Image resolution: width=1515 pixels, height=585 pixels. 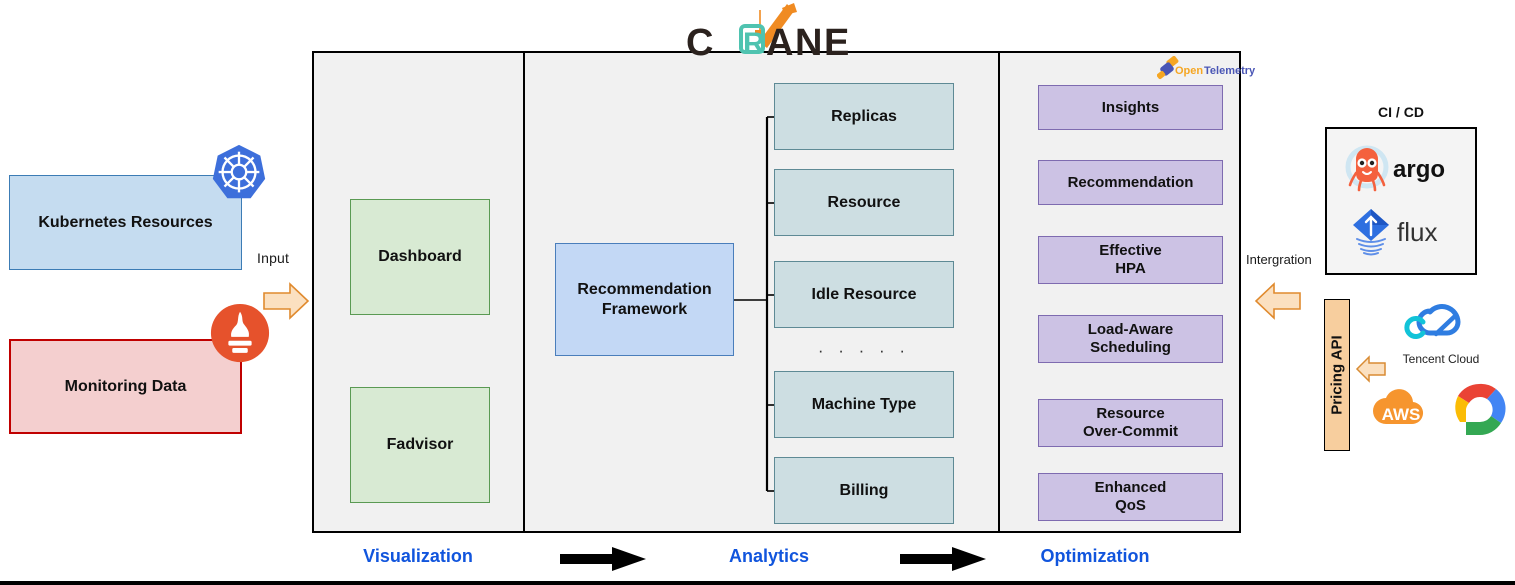 What do you see at coordinates (808, 43) in the screenshot?
I see `svg-text: N` at bounding box center [808, 43].